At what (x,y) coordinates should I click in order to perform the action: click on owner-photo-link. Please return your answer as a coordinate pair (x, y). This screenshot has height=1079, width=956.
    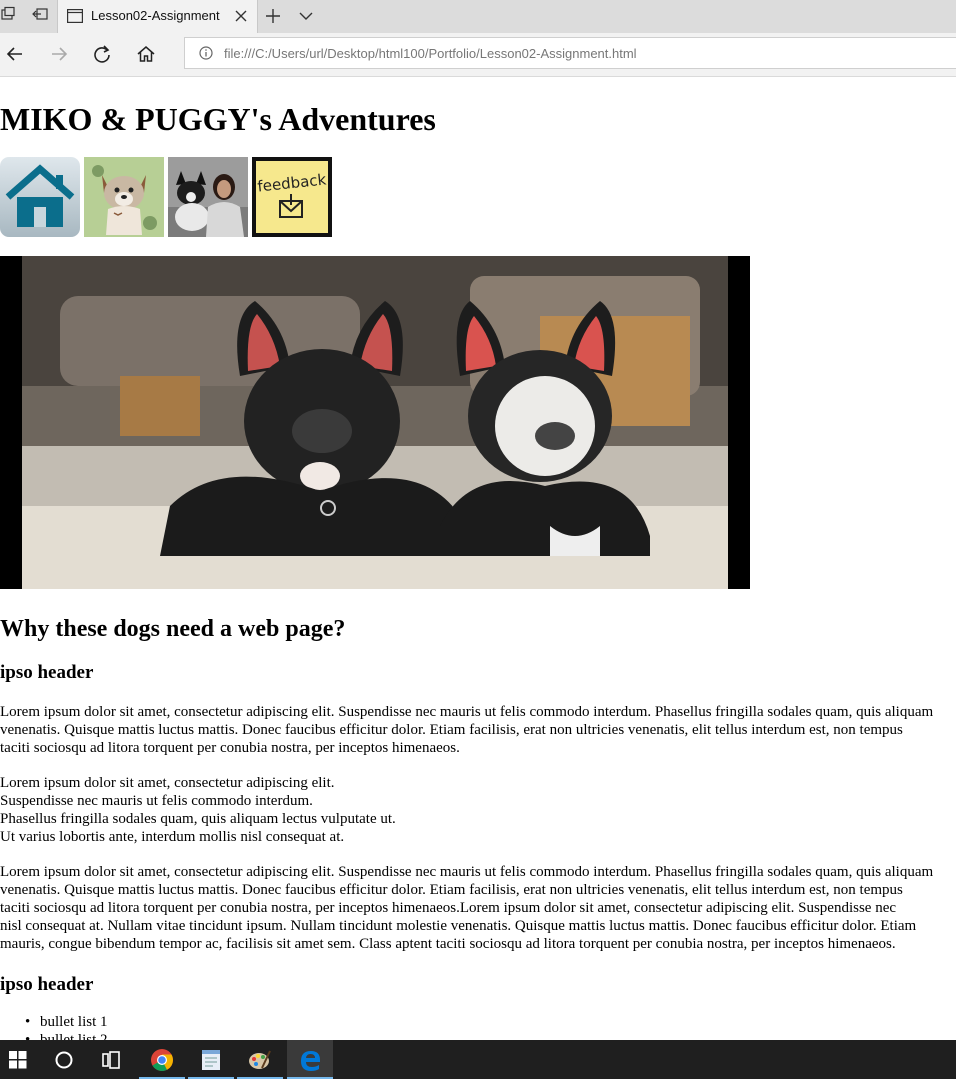
    Looking at the image, I should click on (208, 197).